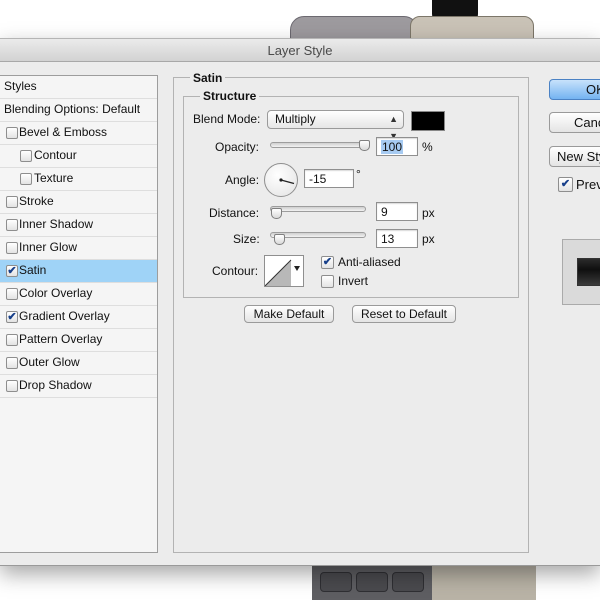 Image resolution: width=600 pixels, height=600 pixels. What do you see at coordinates (276, 213) in the screenshot?
I see `distance-slider-thumb` at bounding box center [276, 213].